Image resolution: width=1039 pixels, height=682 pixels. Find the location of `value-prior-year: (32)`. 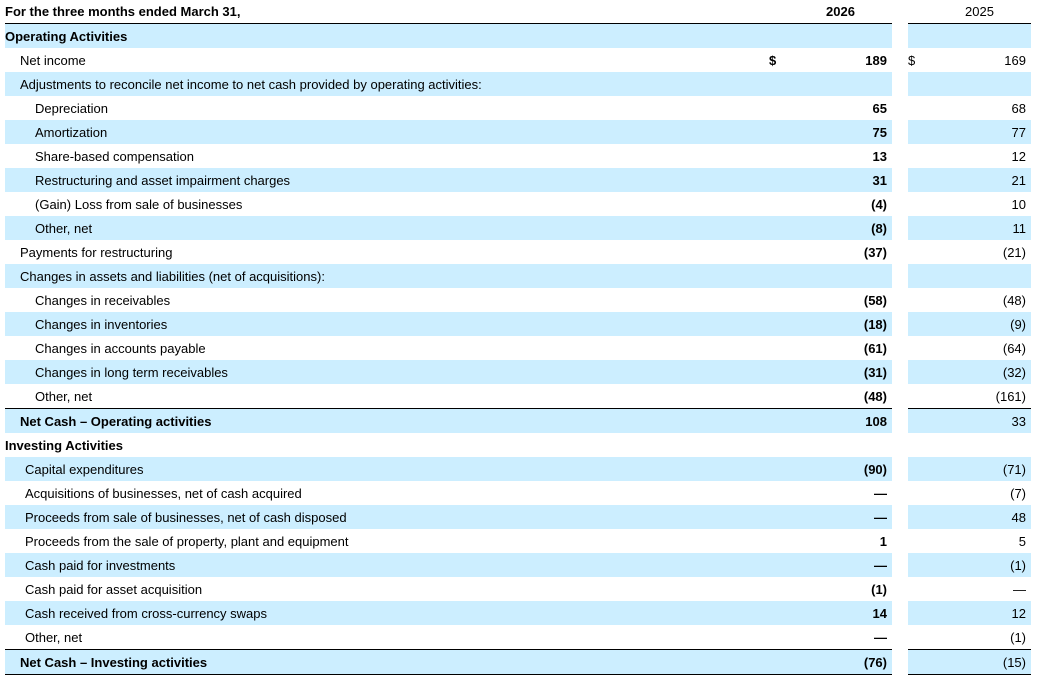

value-prior-year: (32) is located at coordinates (979, 372).